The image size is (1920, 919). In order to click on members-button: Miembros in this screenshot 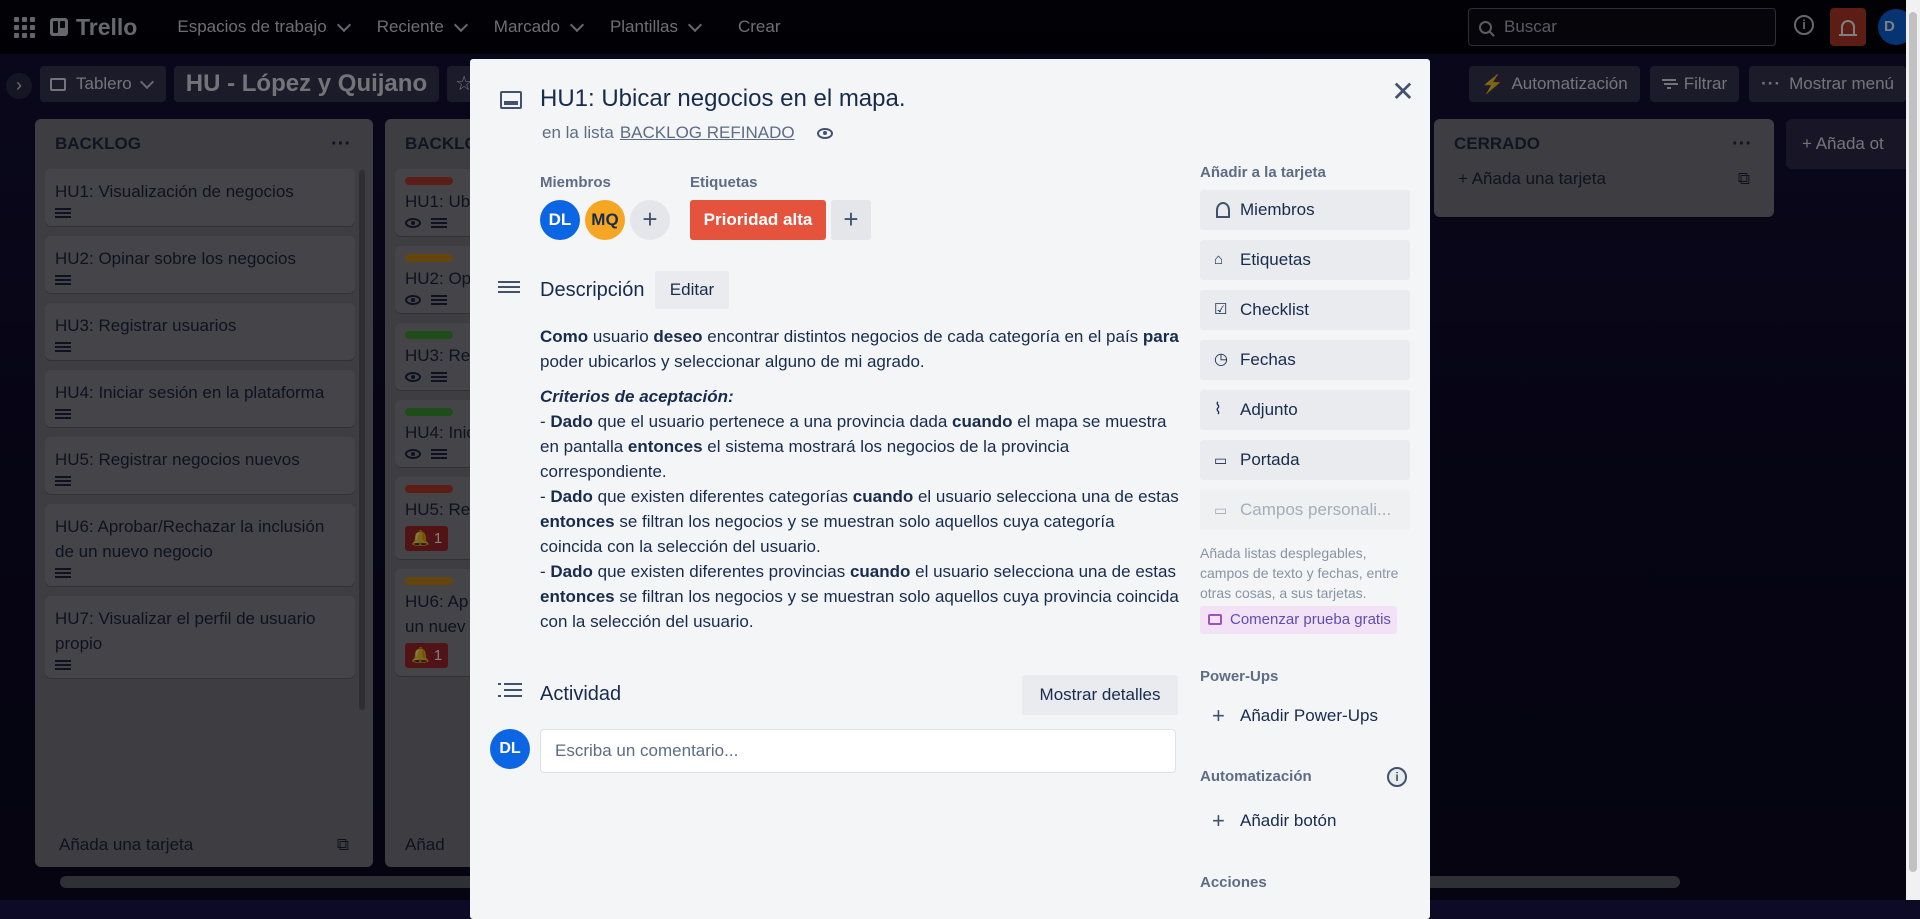, I will do `click(1305, 210)`.